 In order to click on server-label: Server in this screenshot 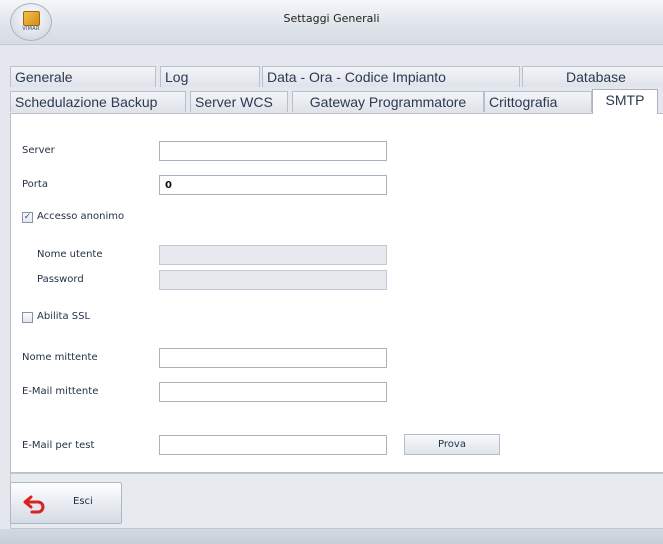, I will do `click(38, 150)`.